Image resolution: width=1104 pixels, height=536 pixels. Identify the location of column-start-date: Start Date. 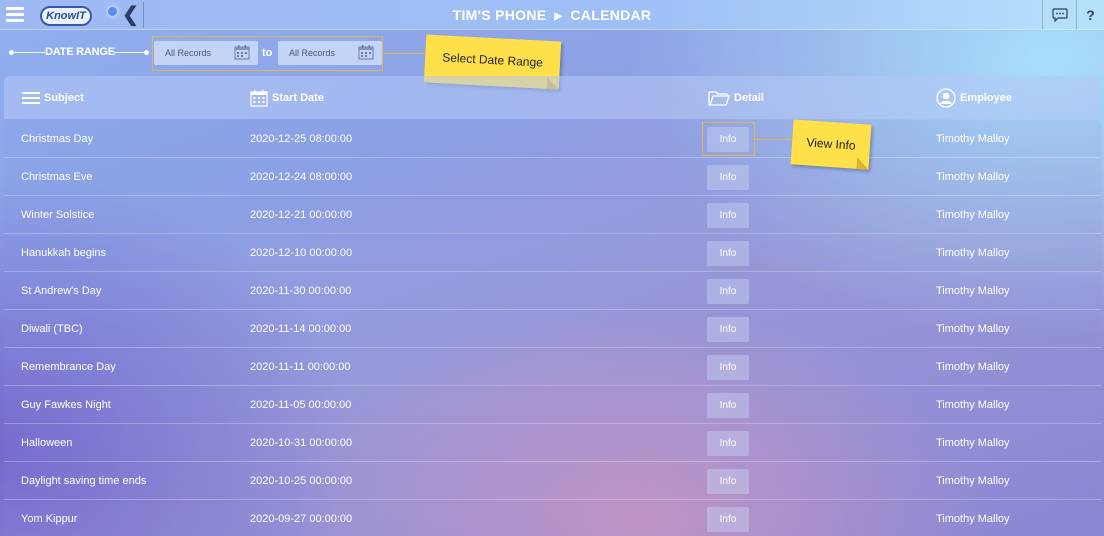
(287, 98).